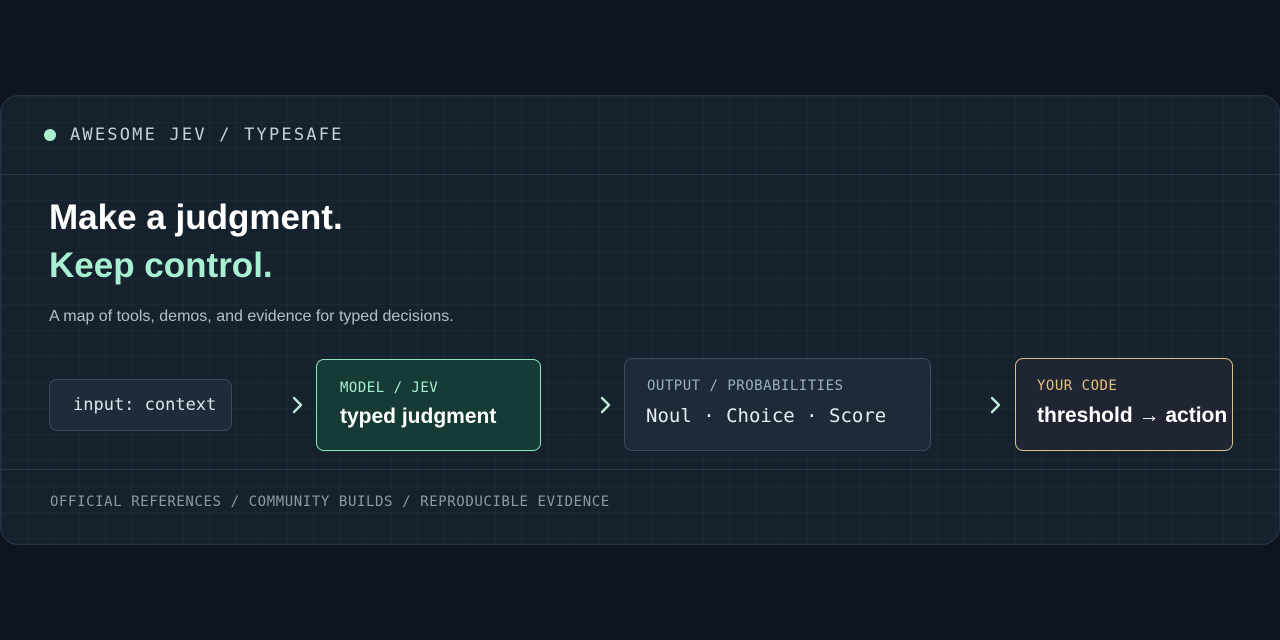 The height and width of the screenshot is (640, 1280). Describe the element at coordinates (207, 135) in the screenshot. I see `brand-title: AWESOME JEV / TYPESAFE` at that location.